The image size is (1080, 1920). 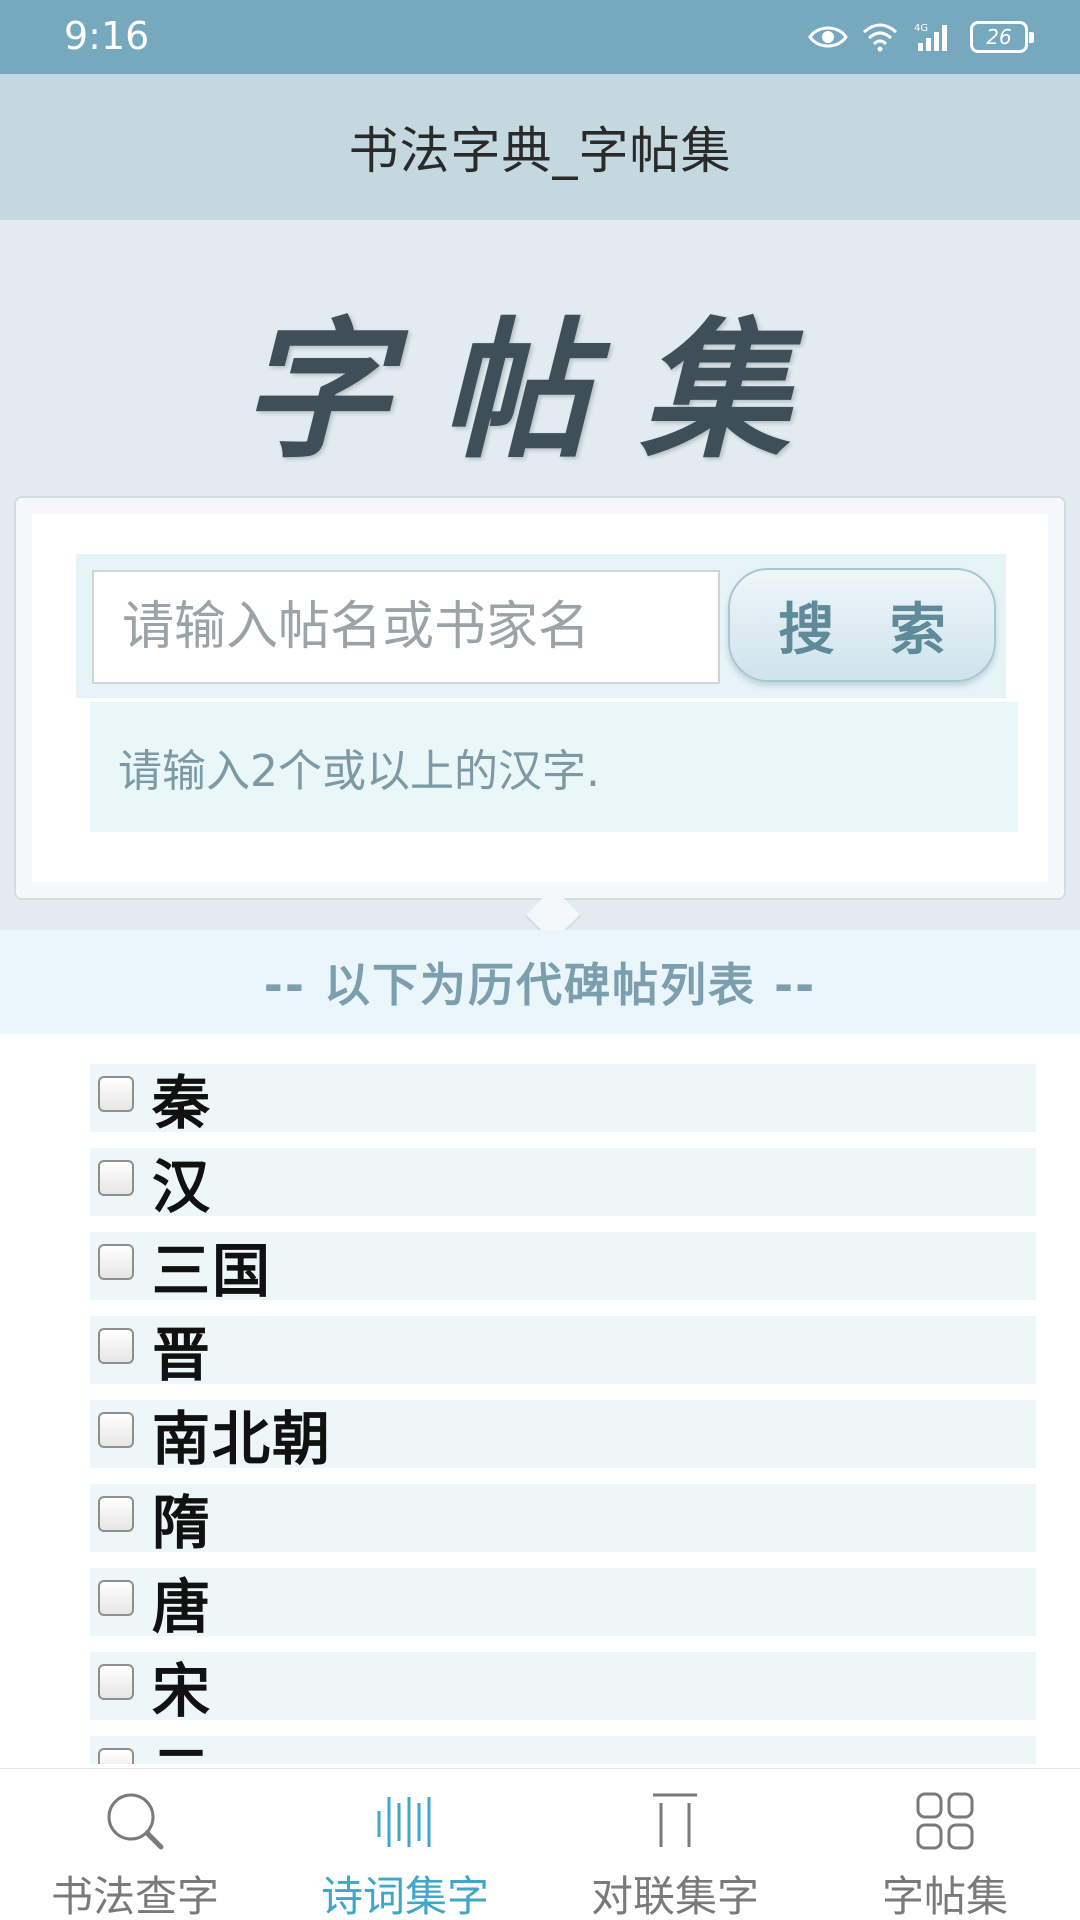 I want to click on nav-label: 字帖集, so click(x=944, y=1896).